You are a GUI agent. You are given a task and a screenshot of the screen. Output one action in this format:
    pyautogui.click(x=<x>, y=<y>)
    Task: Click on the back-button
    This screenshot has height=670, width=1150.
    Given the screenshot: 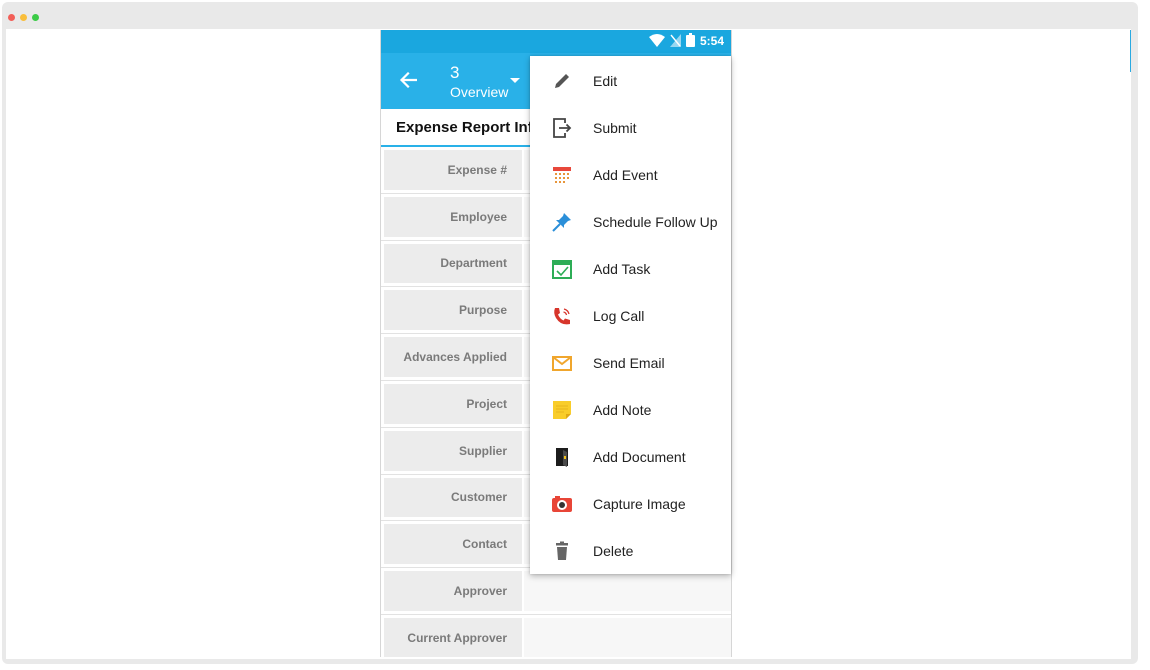 What is the action you would take?
    pyautogui.click(x=408, y=80)
    